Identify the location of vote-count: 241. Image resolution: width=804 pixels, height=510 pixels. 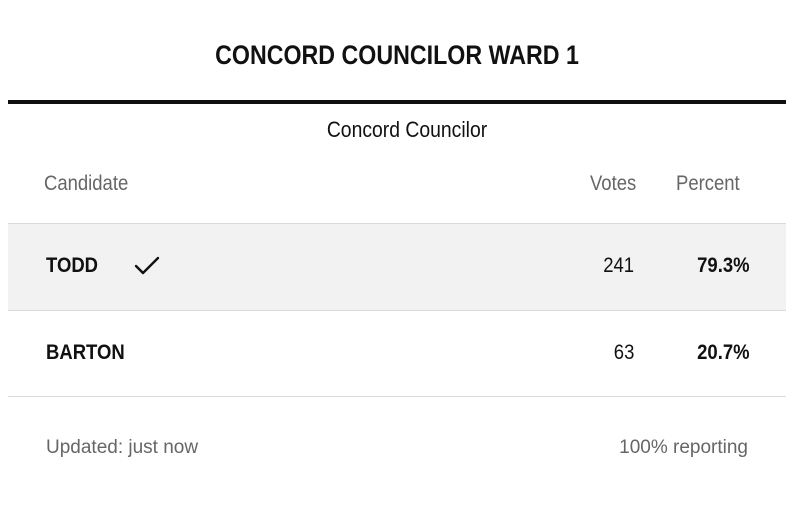
(618, 265).